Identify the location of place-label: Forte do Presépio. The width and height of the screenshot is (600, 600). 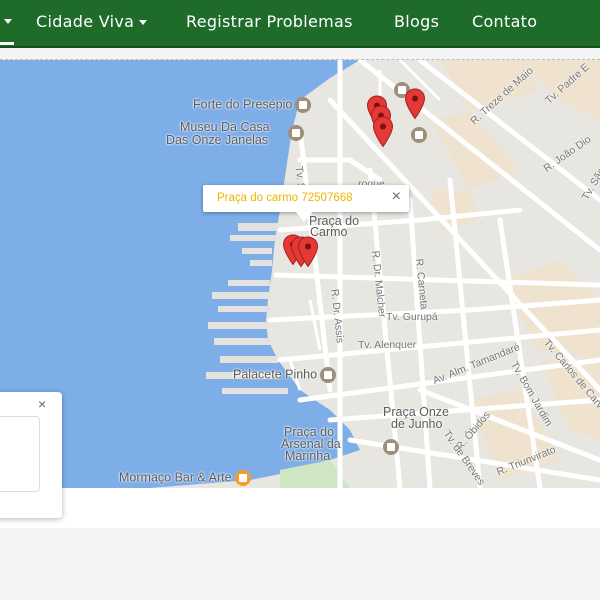
(252, 105).